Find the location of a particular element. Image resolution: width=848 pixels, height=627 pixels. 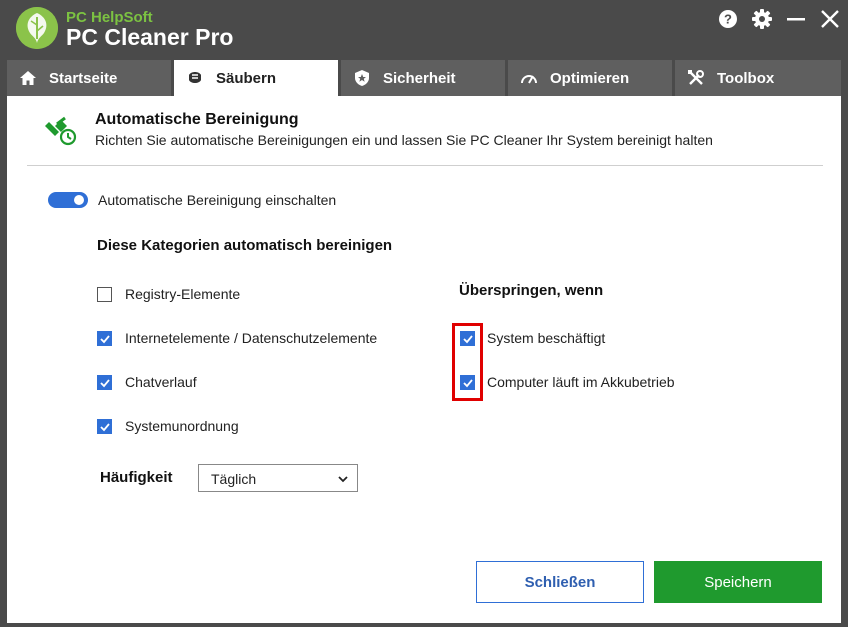

auto-clean-icon is located at coordinates (60, 131).